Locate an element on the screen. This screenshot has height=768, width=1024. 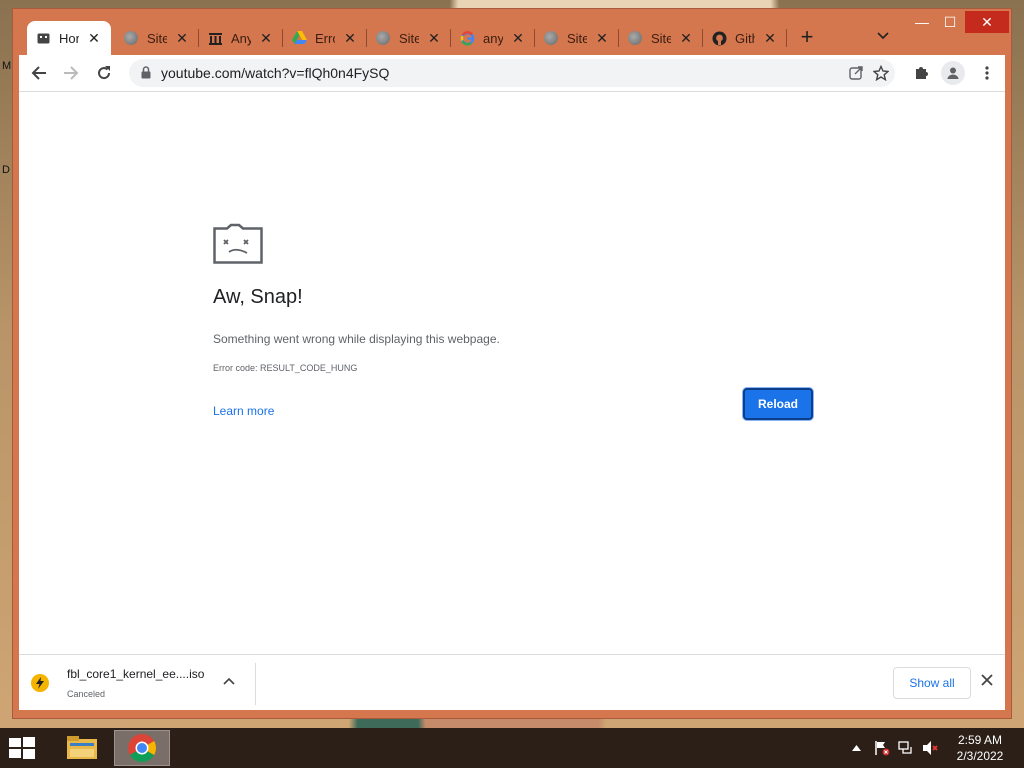
tab-drive-error: Erro ✕ is located at coordinates (325, 38).